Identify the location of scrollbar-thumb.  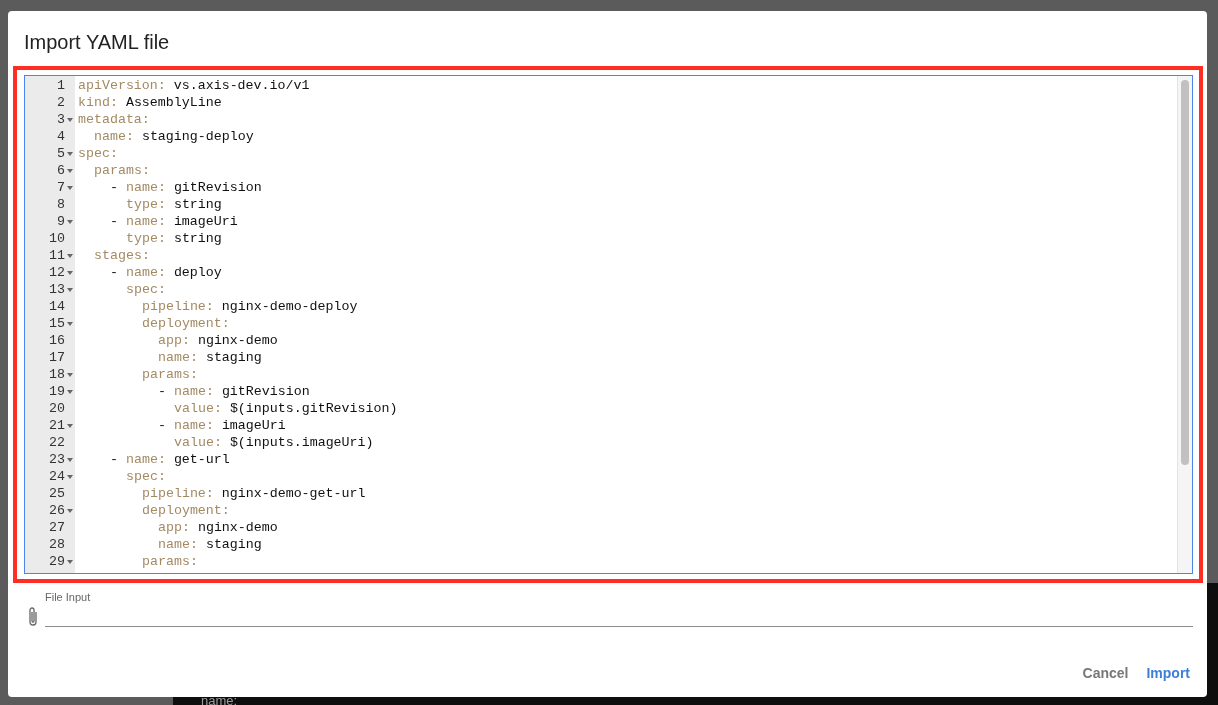
(1185, 272).